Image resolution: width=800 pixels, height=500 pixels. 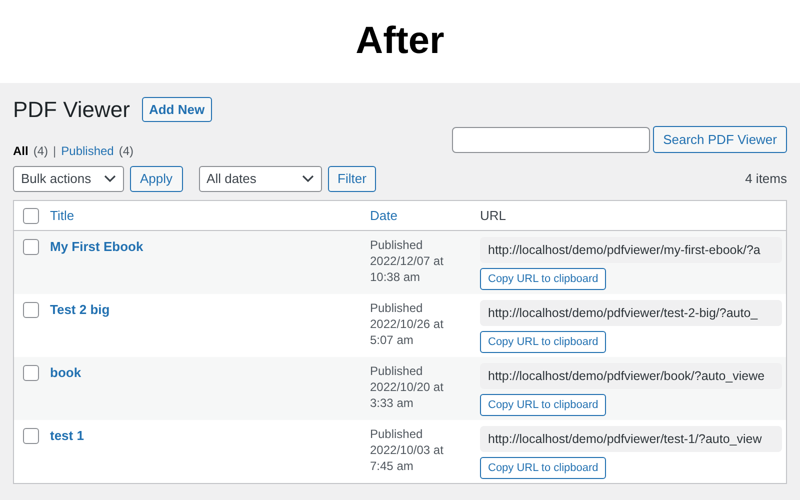 I want to click on search-button: Search PDF Viewer, so click(x=720, y=139).